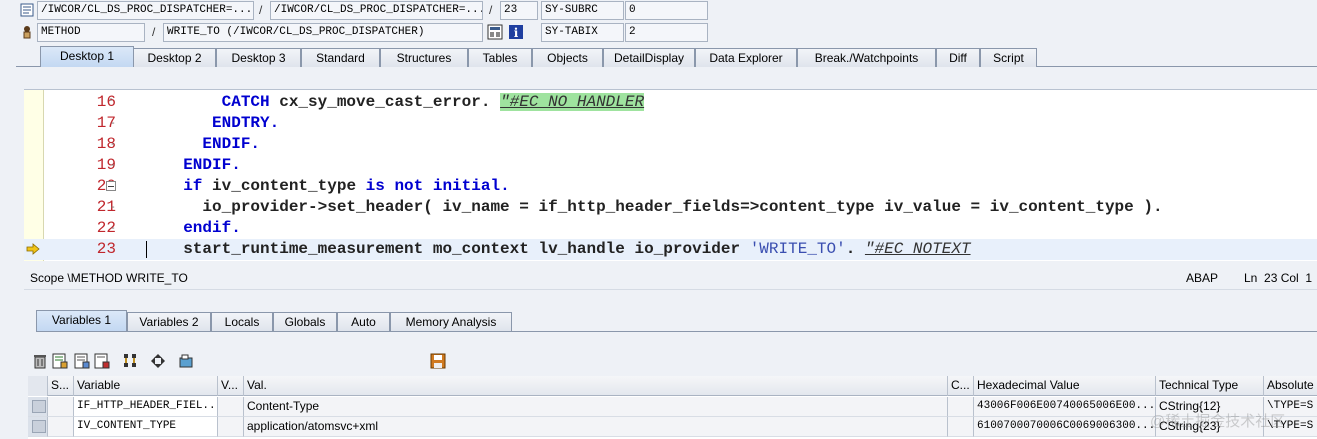 The width and height of the screenshot is (1317, 439). What do you see at coordinates (516, 32) in the screenshot?
I see `info-icon: i` at bounding box center [516, 32].